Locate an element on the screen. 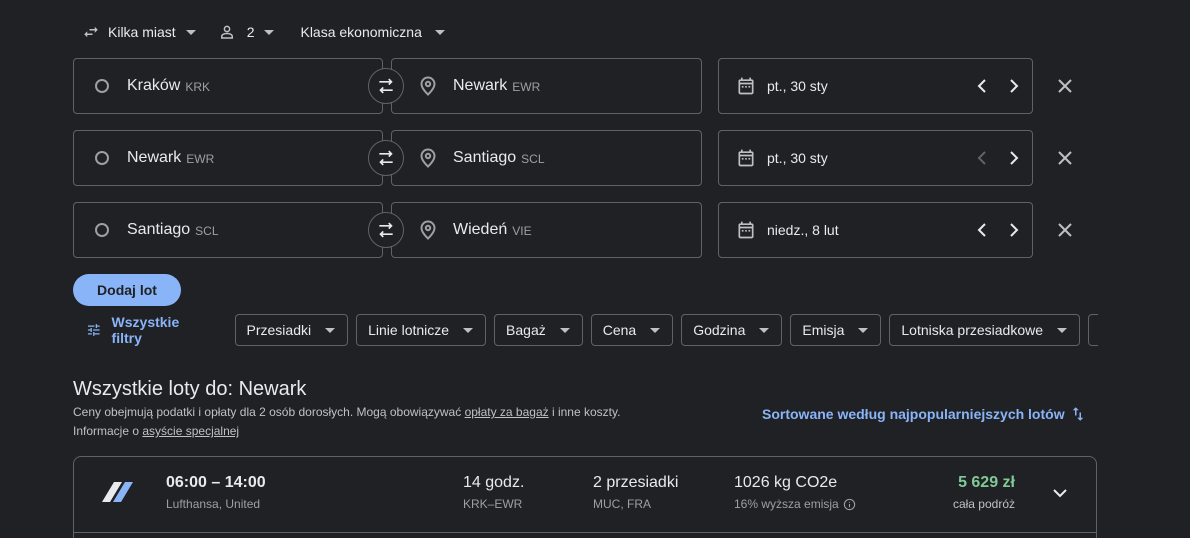 The image size is (1190, 538). filter-chip-overflow is located at coordinates (1093, 330).